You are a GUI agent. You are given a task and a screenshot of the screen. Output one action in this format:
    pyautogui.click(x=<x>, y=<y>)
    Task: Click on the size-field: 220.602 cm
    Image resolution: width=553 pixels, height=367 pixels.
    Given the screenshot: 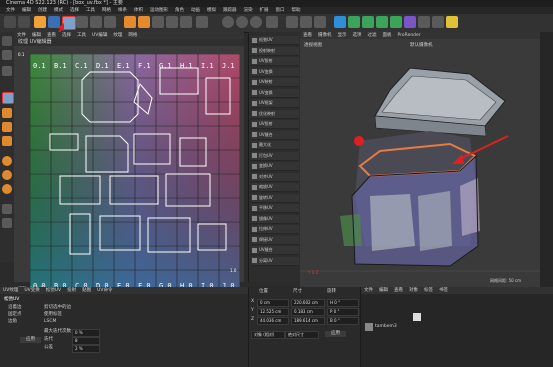 What is the action you would take?
    pyautogui.click(x=308, y=303)
    